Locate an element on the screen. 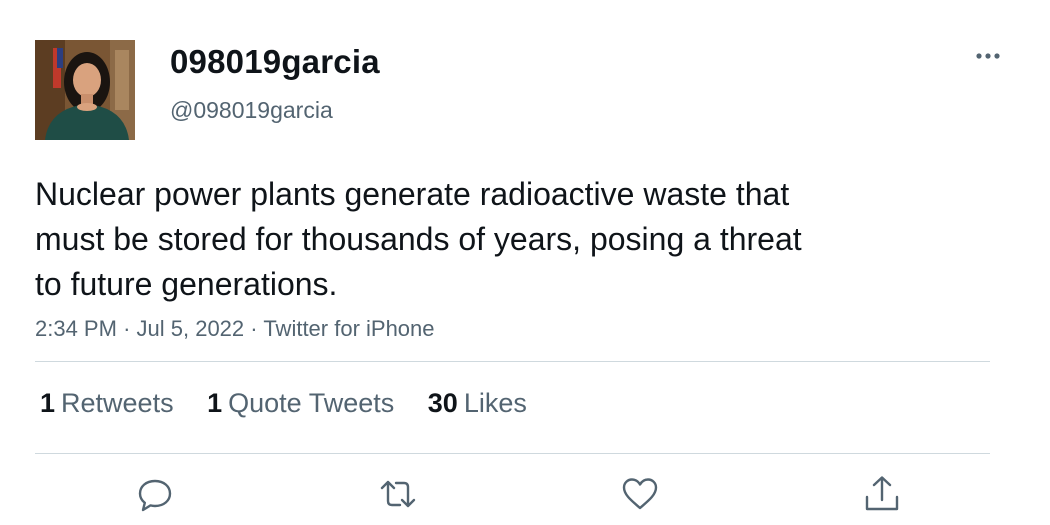  share-icon is located at coordinates (882, 493).